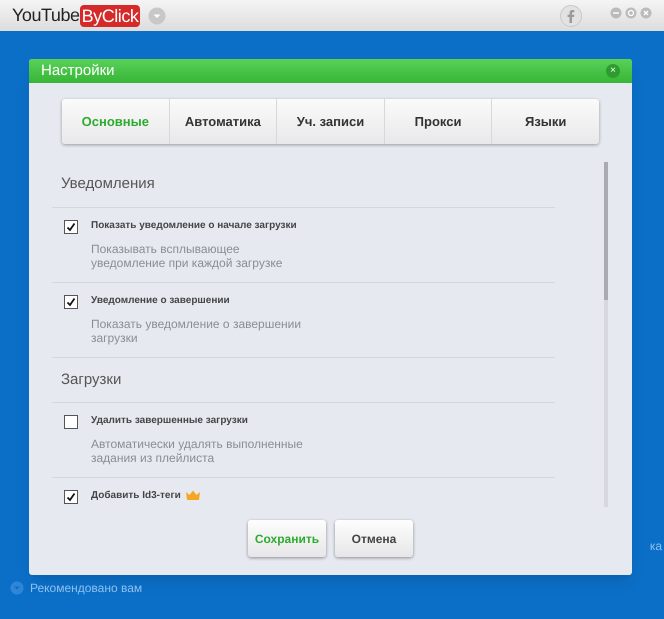  Describe the element at coordinates (86, 588) in the screenshot. I see `recommended-label: Рекомендовано вам` at that location.